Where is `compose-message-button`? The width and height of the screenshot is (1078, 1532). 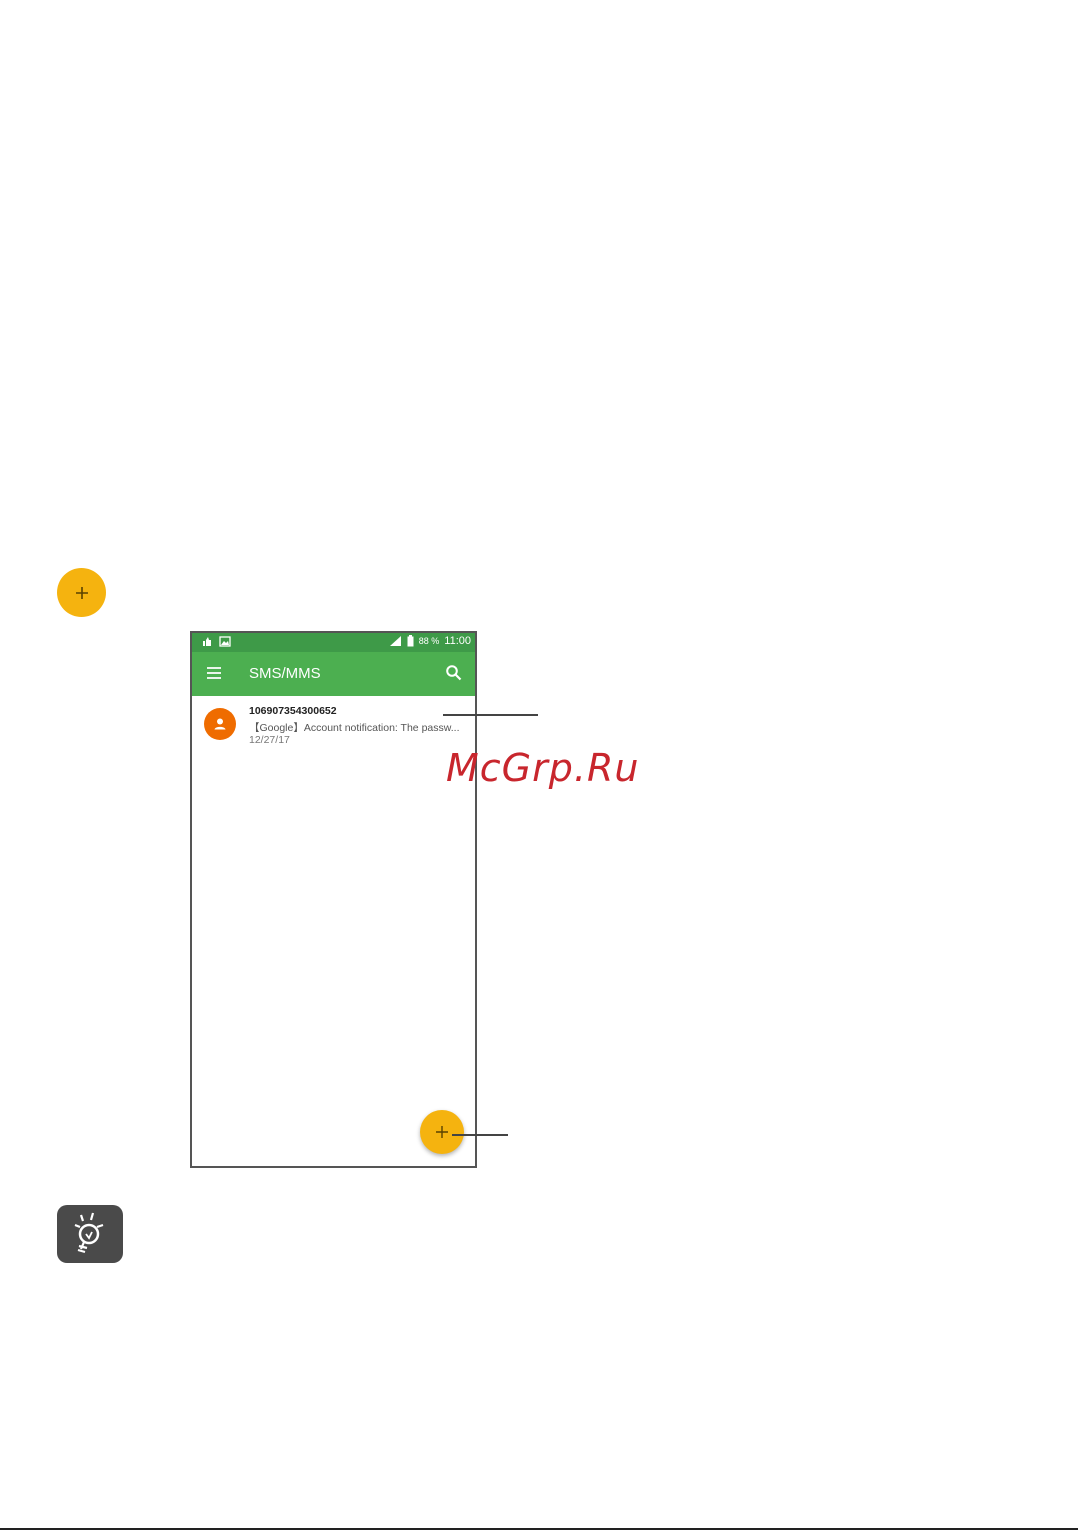
compose-message-button is located at coordinates (442, 1132).